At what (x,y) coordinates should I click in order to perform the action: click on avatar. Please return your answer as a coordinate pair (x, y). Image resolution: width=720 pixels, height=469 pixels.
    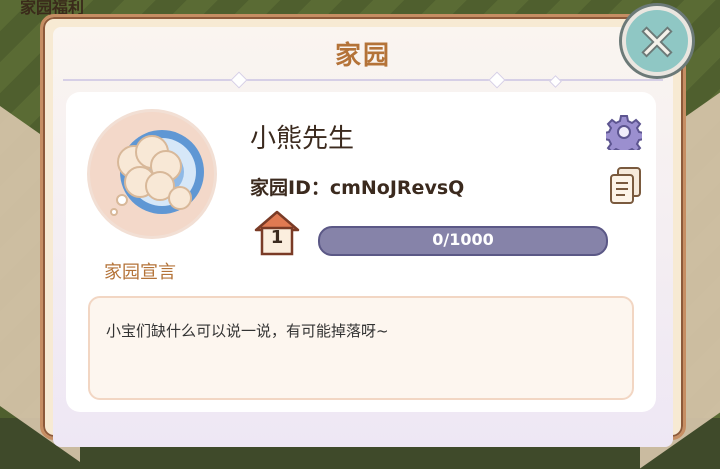
    Looking at the image, I should click on (152, 174).